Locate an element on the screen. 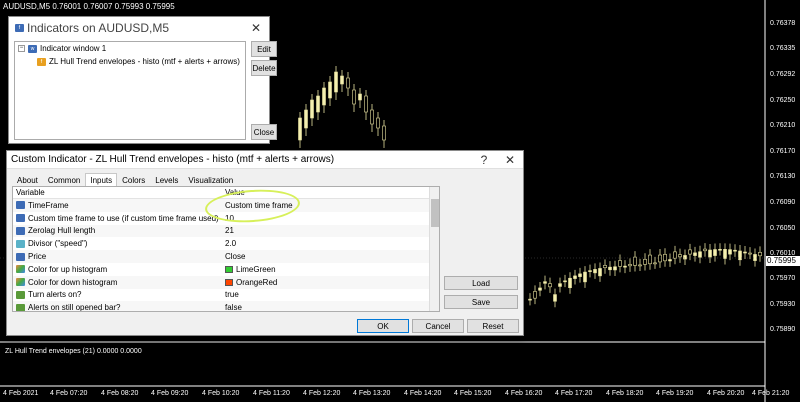 The width and height of the screenshot is (800, 402). tab-common: Common is located at coordinates (64, 179).